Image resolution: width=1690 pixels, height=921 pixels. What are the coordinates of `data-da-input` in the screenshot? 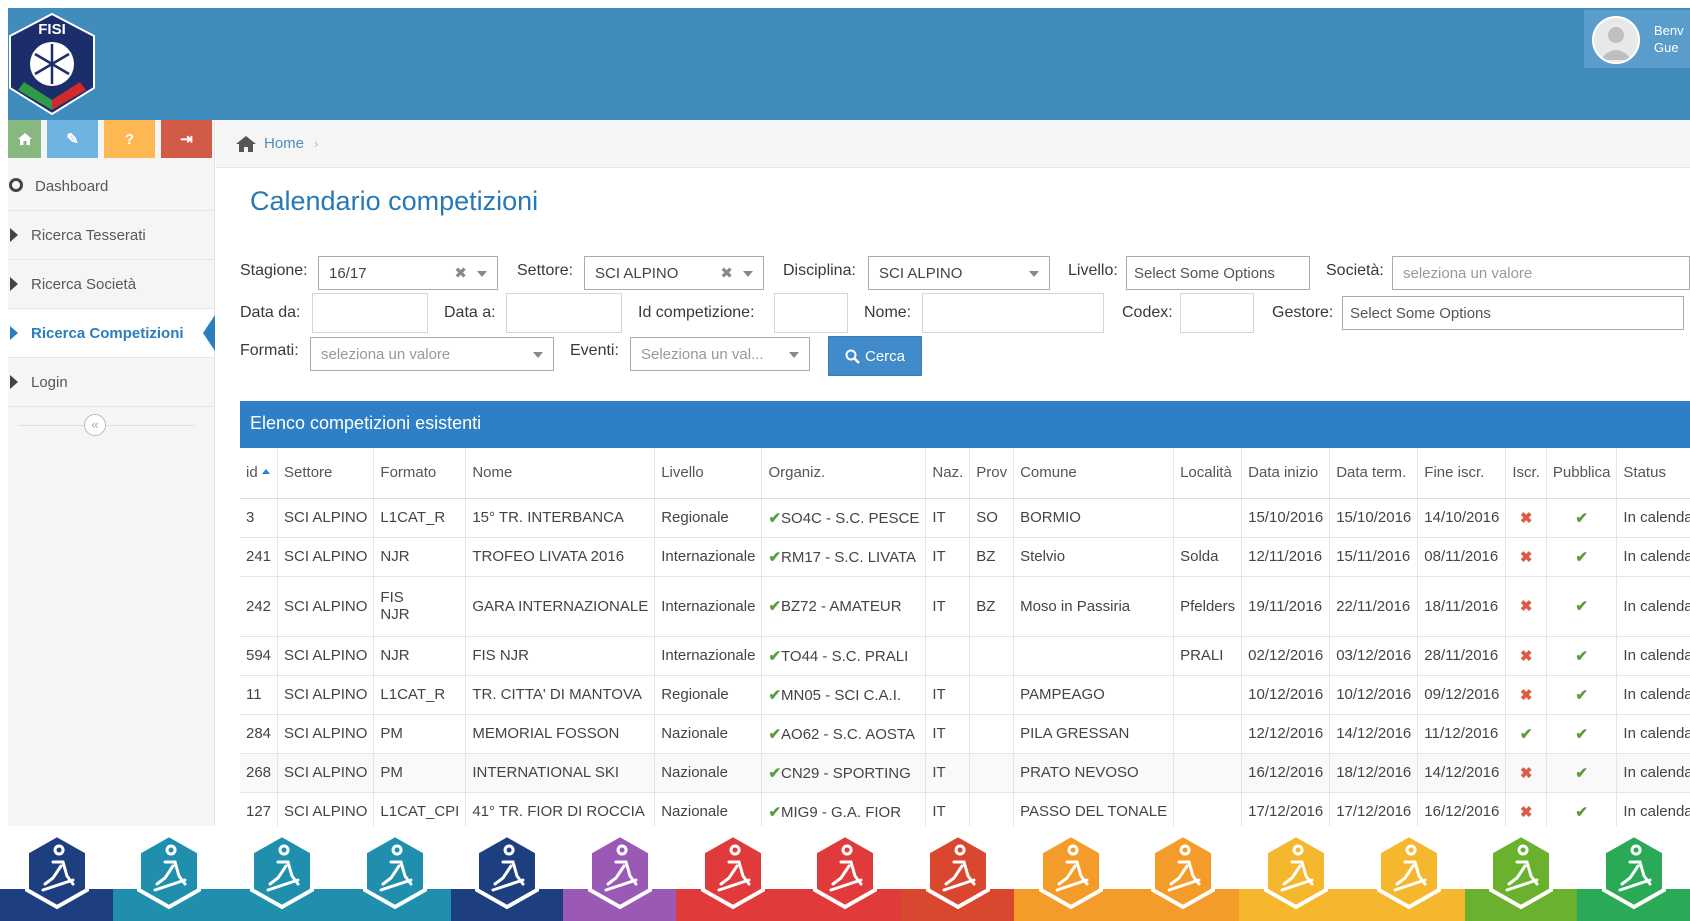 It's located at (370, 313).